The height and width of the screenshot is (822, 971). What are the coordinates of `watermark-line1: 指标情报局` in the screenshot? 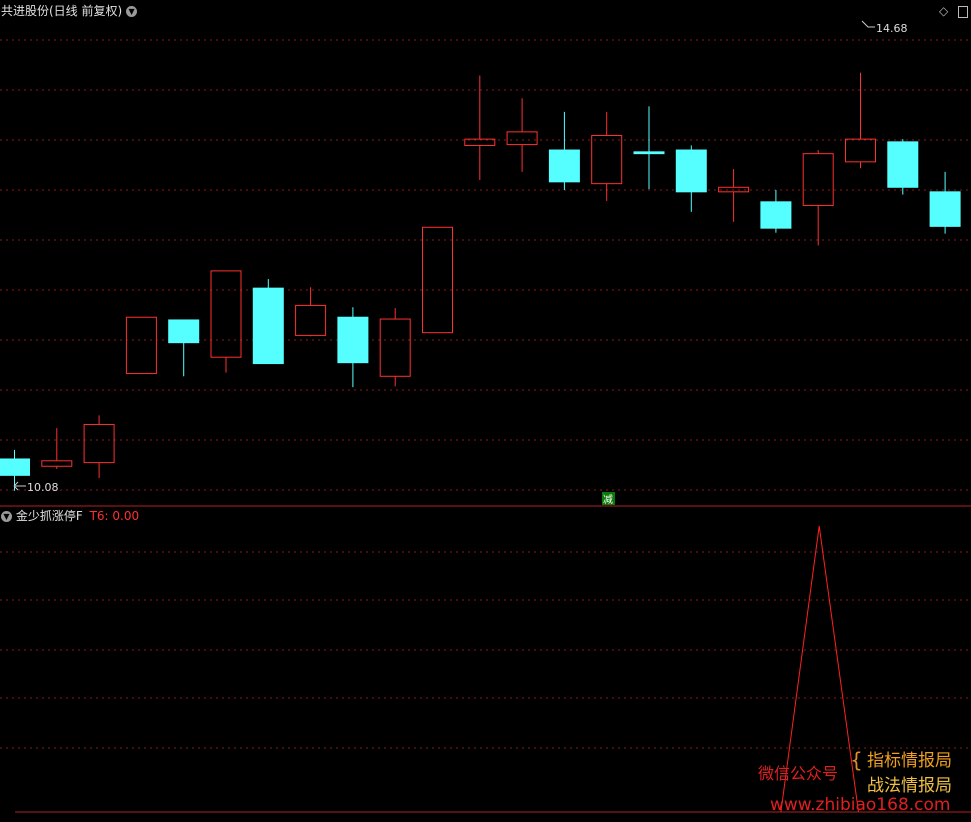 It's located at (909, 761).